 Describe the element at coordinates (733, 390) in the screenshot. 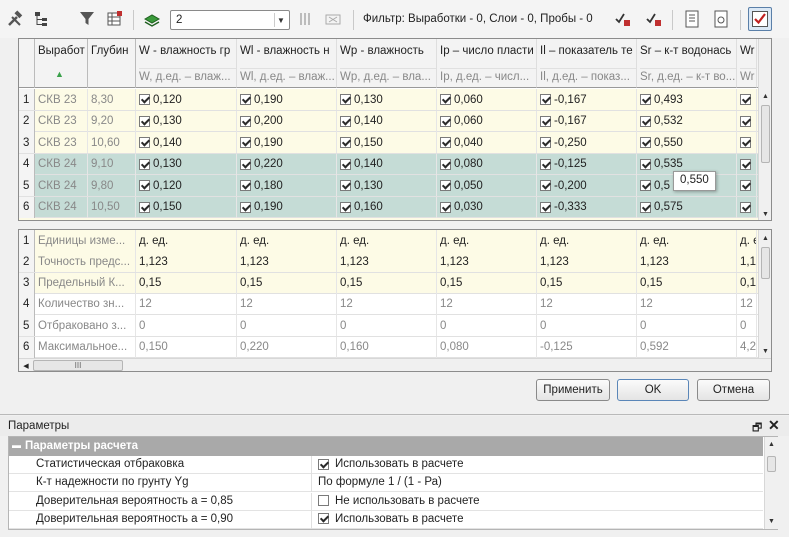

I see `cancel-button: Отмена` at that location.